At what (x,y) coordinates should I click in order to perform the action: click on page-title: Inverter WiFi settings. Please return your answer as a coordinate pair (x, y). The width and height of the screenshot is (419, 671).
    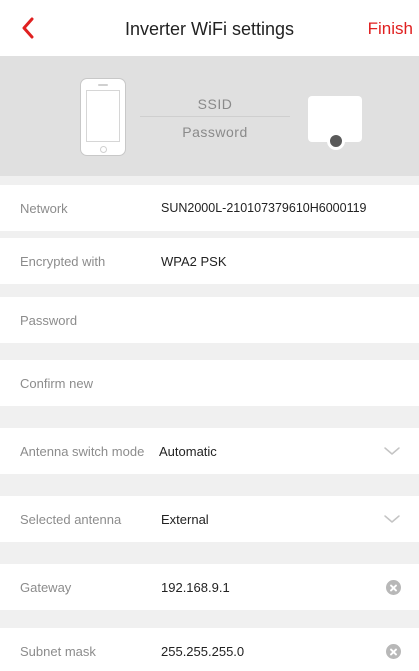
    Looking at the image, I should click on (209, 29).